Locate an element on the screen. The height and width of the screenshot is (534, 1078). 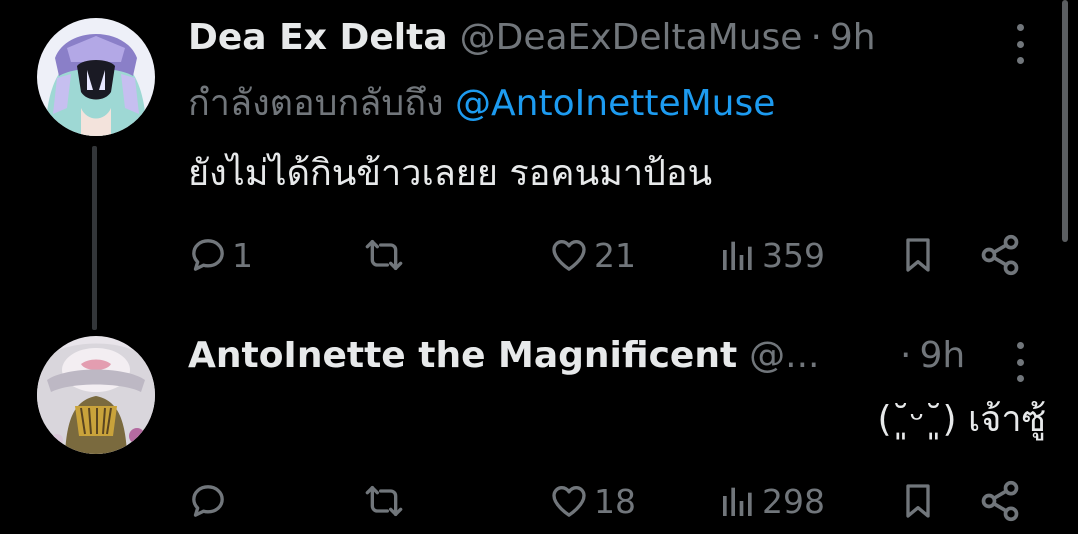
user-handle: @DeaExDeltaMuse is located at coordinates (631, 38).